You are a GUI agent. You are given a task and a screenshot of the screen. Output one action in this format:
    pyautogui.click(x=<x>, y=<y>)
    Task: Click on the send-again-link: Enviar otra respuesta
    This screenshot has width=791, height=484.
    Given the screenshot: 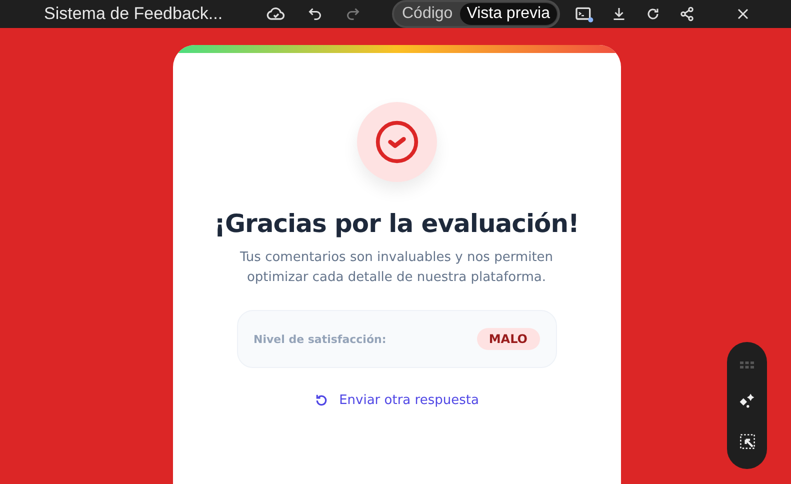 What is the action you would take?
    pyautogui.click(x=396, y=400)
    